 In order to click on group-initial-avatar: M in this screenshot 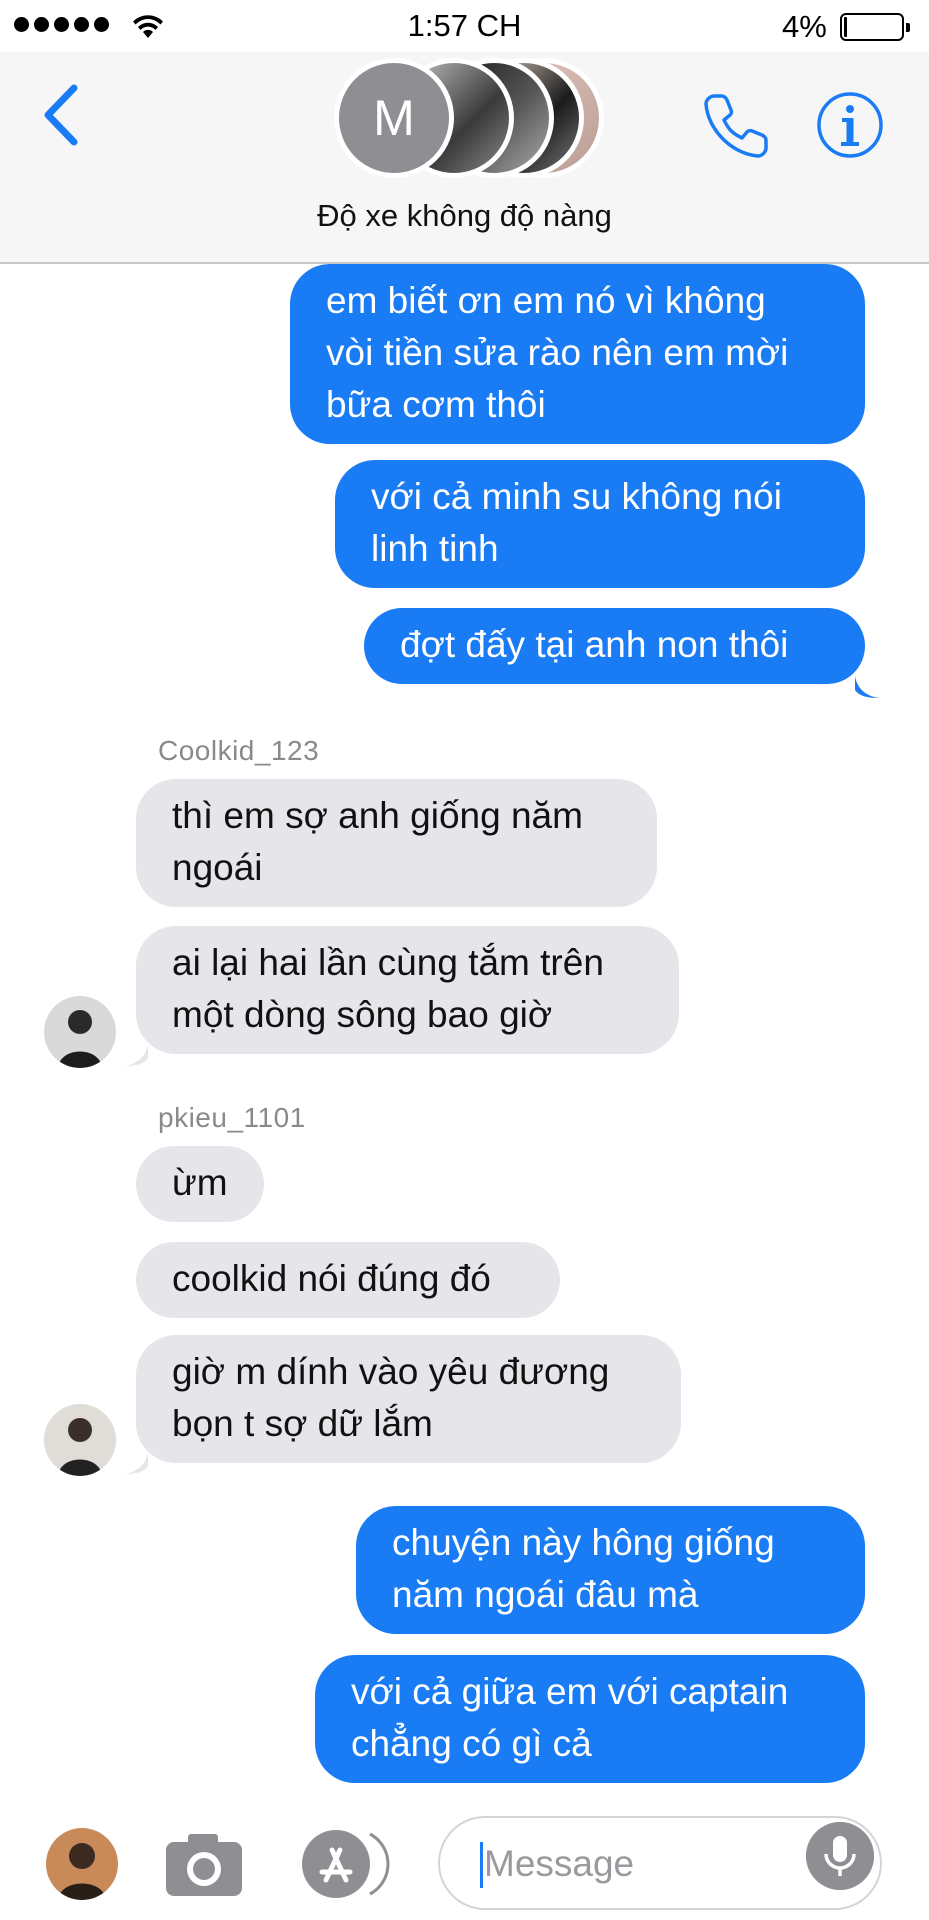, I will do `click(394, 118)`.